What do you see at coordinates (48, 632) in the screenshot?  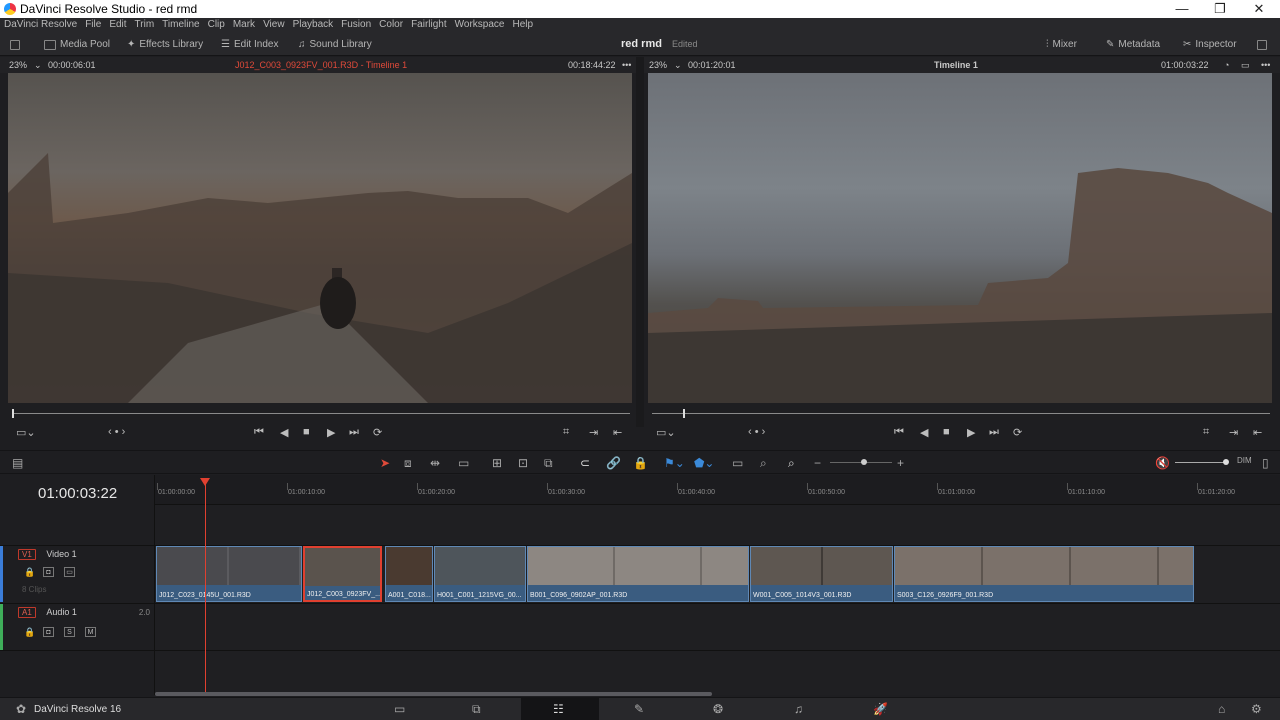 I see `audio-auto-track-icon: ◘` at bounding box center [48, 632].